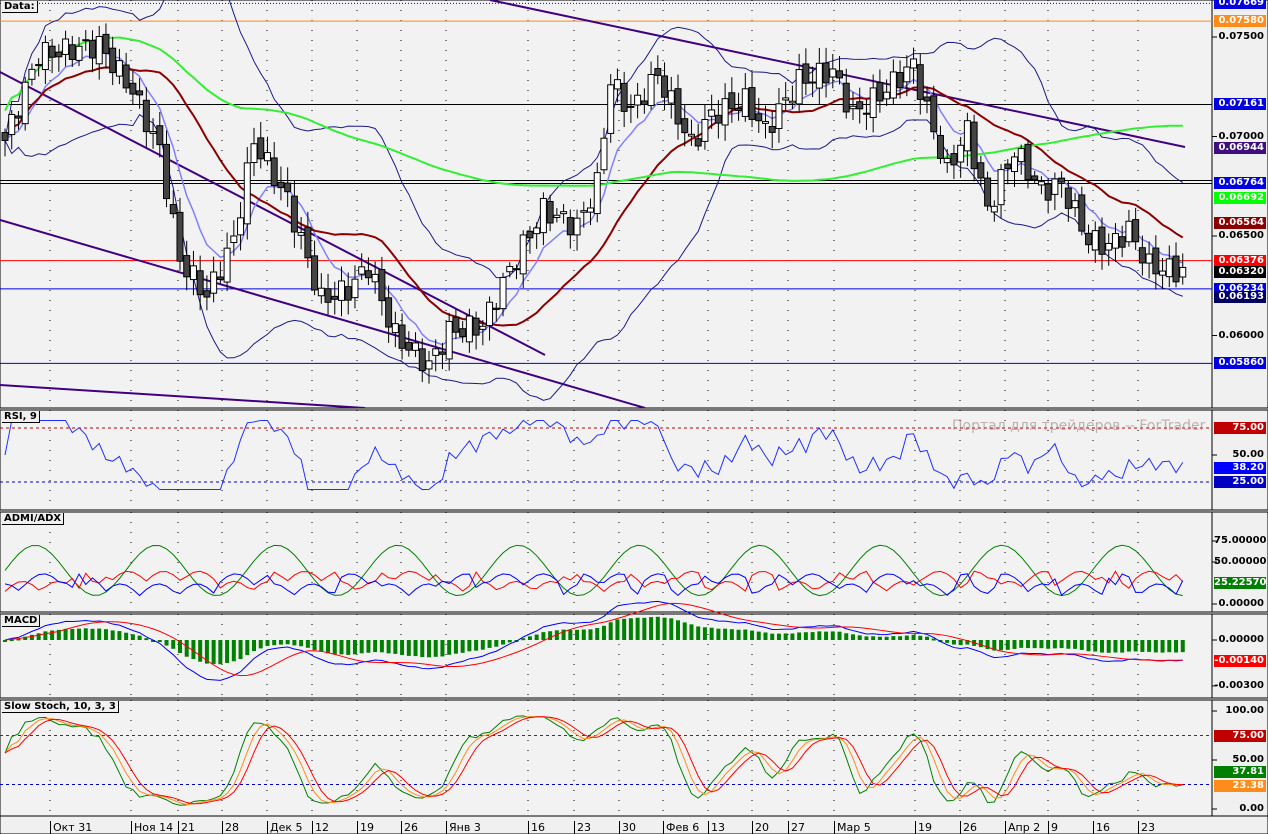  I want to click on price-tag: 0.06193, so click(1240, 297).